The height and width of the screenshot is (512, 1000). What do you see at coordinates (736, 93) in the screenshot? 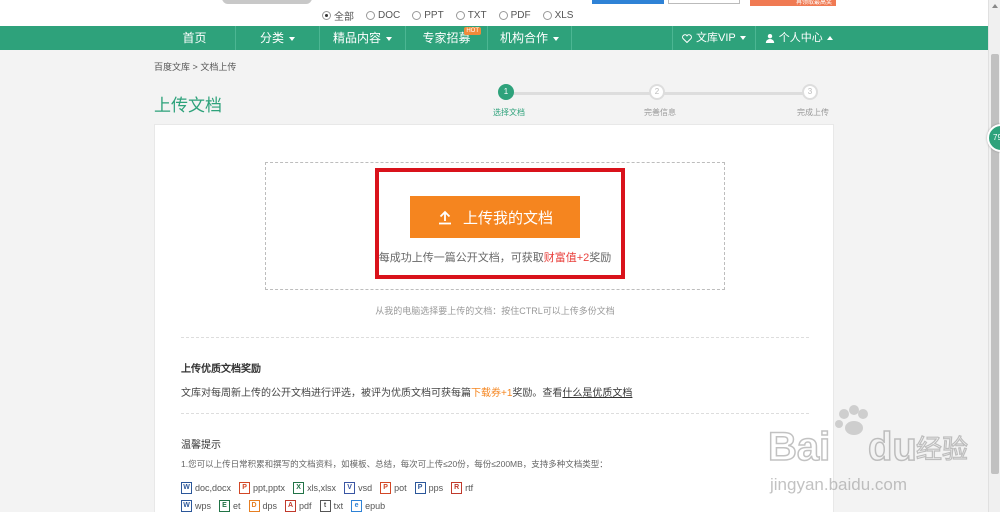
I see `step-connector` at bounding box center [736, 93].